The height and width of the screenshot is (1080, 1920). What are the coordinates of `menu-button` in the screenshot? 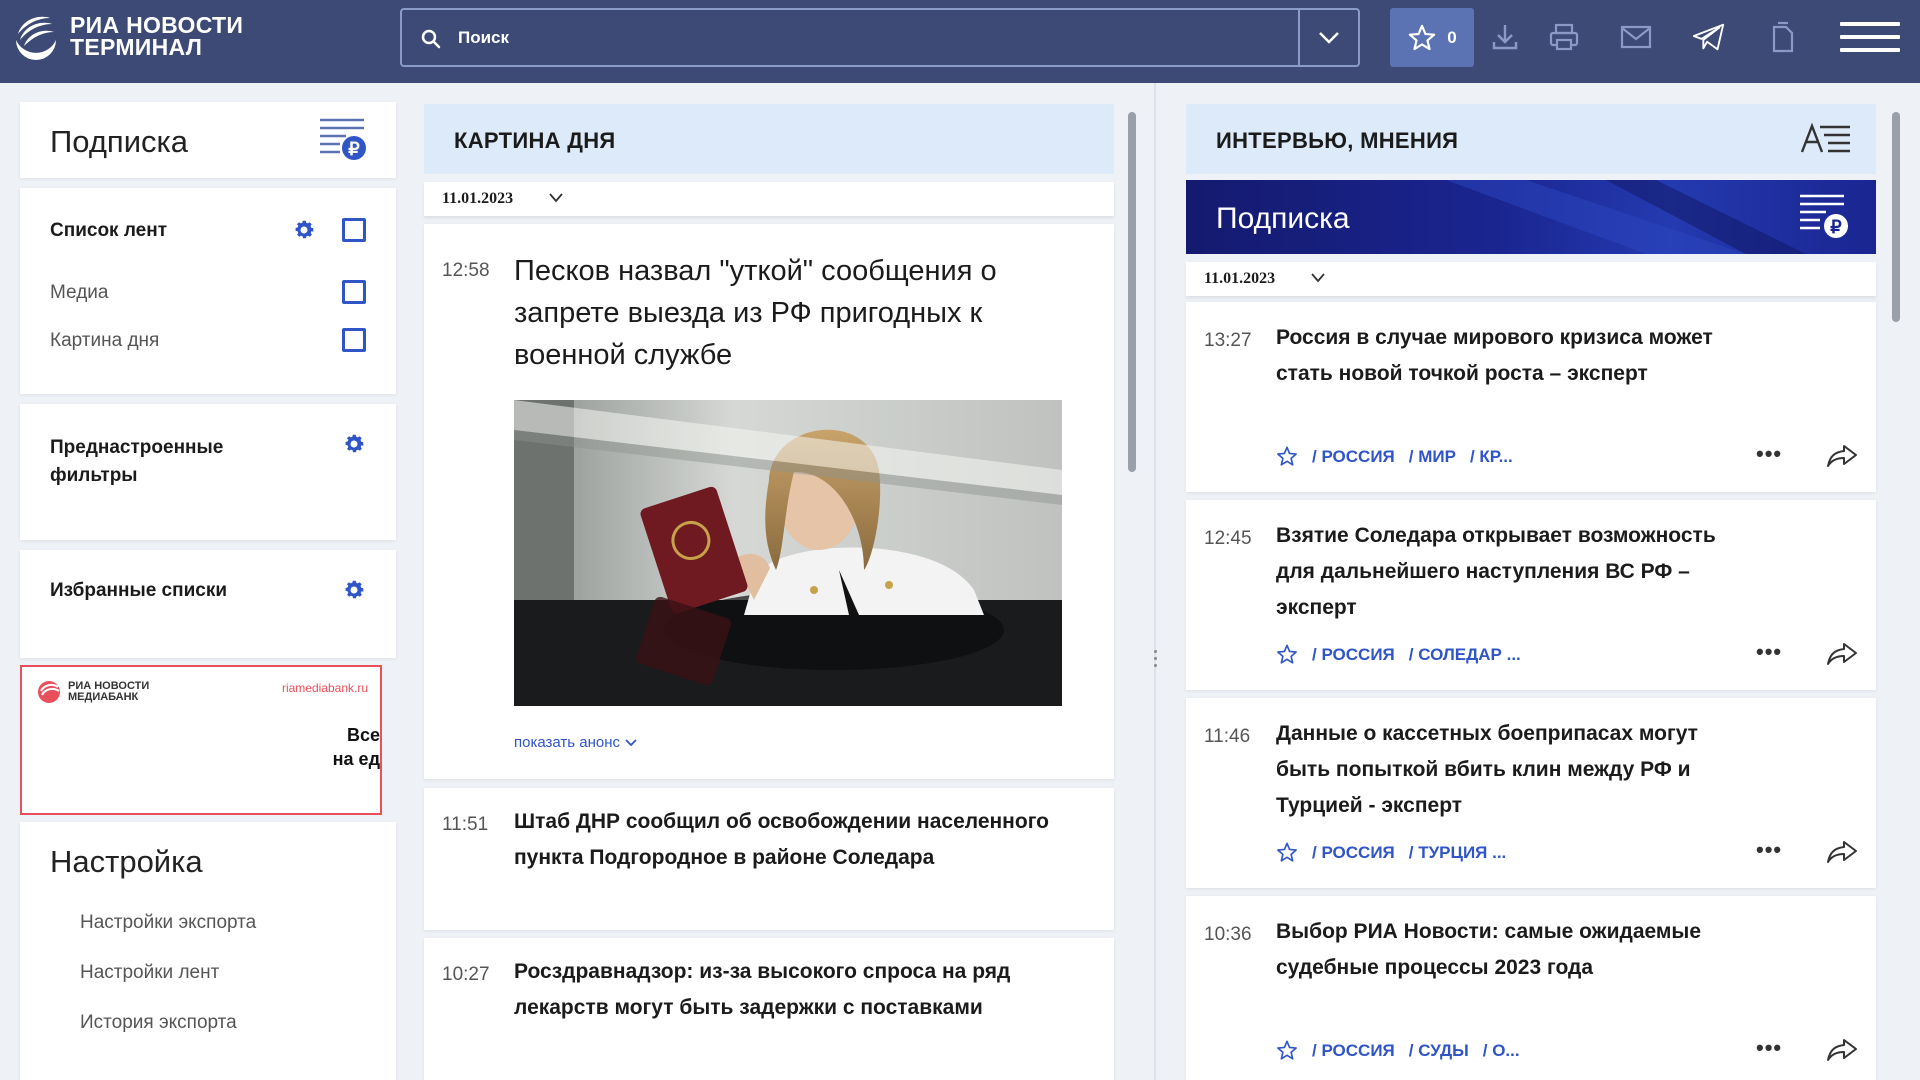 It's located at (1870, 38).